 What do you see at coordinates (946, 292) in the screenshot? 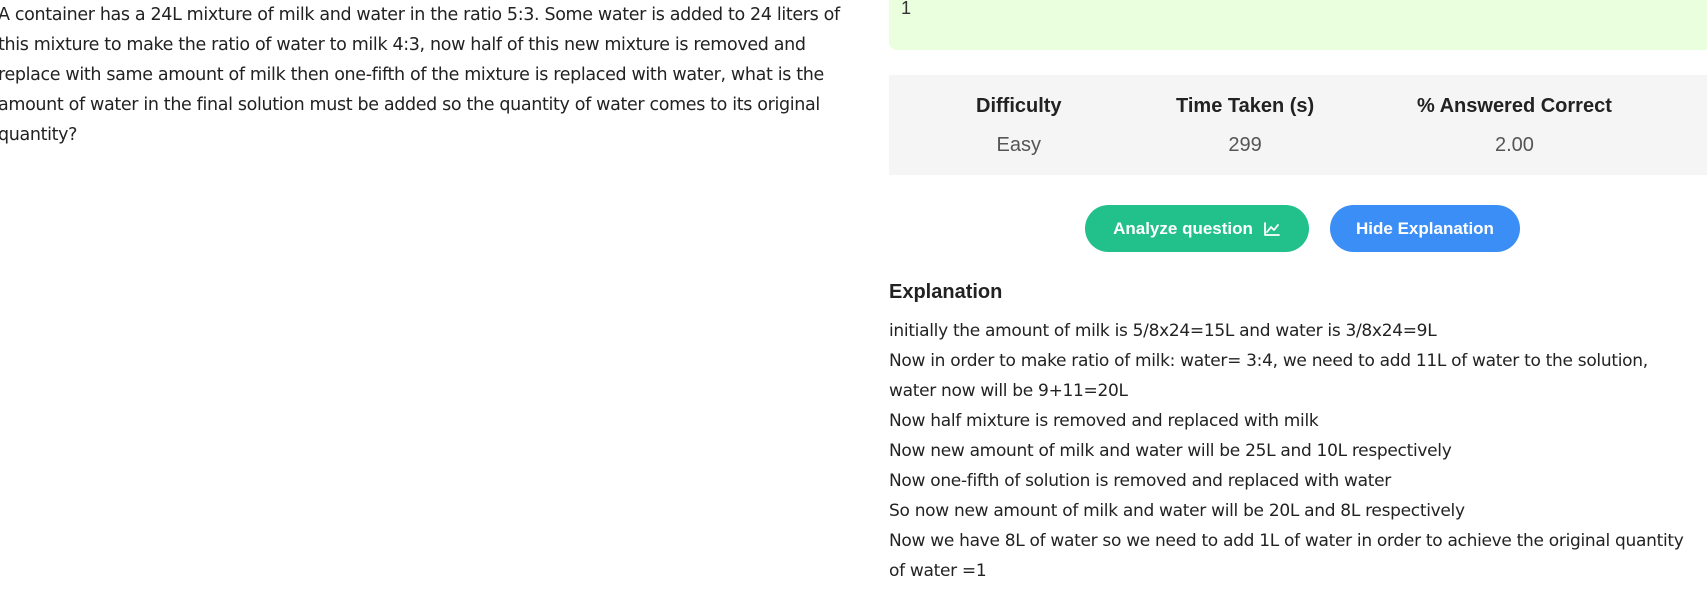
I see `explanation-title: Explanation` at bounding box center [946, 292].